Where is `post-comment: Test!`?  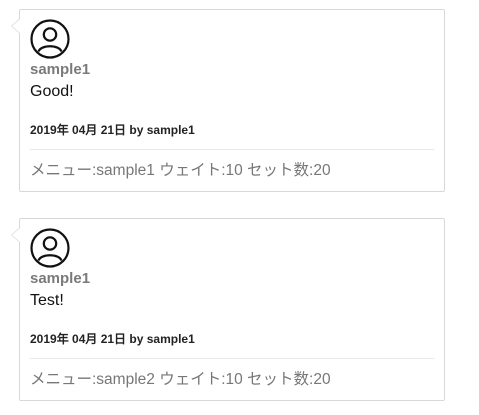
post-comment: Test! is located at coordinates (47, 300).